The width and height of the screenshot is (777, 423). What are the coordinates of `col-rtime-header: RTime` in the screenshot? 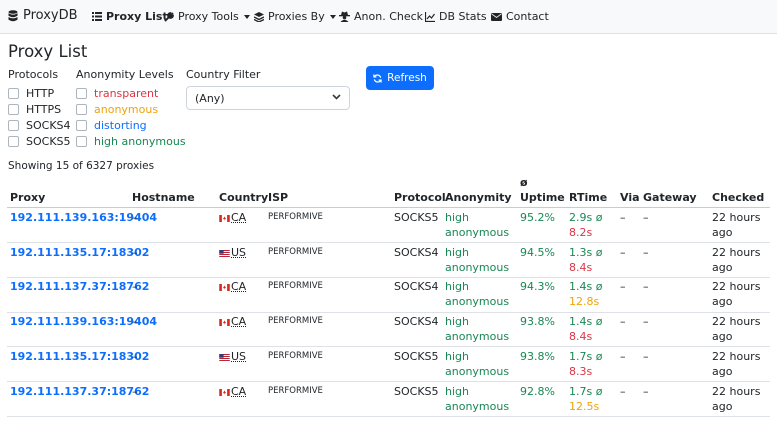 It's located at (588, 197).